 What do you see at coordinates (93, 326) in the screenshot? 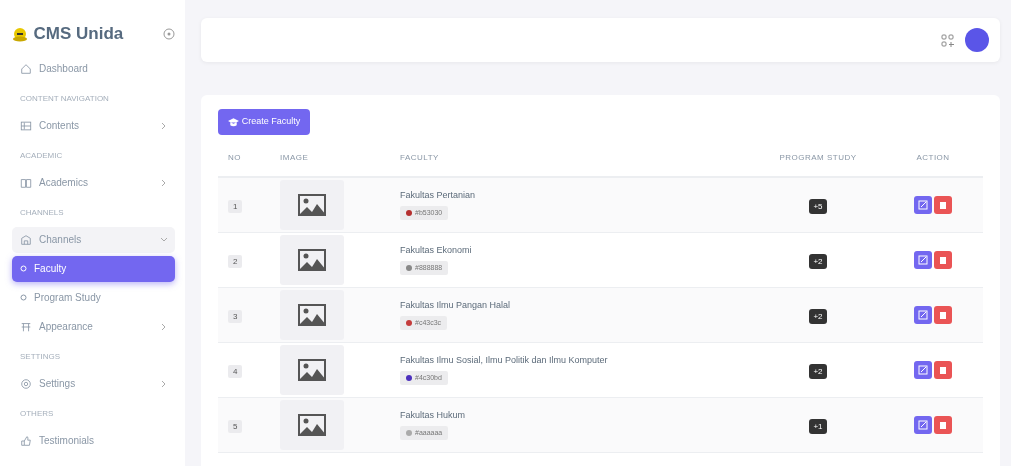
I see `sidebar-item: Appearance` at bounding box center [93, 326].